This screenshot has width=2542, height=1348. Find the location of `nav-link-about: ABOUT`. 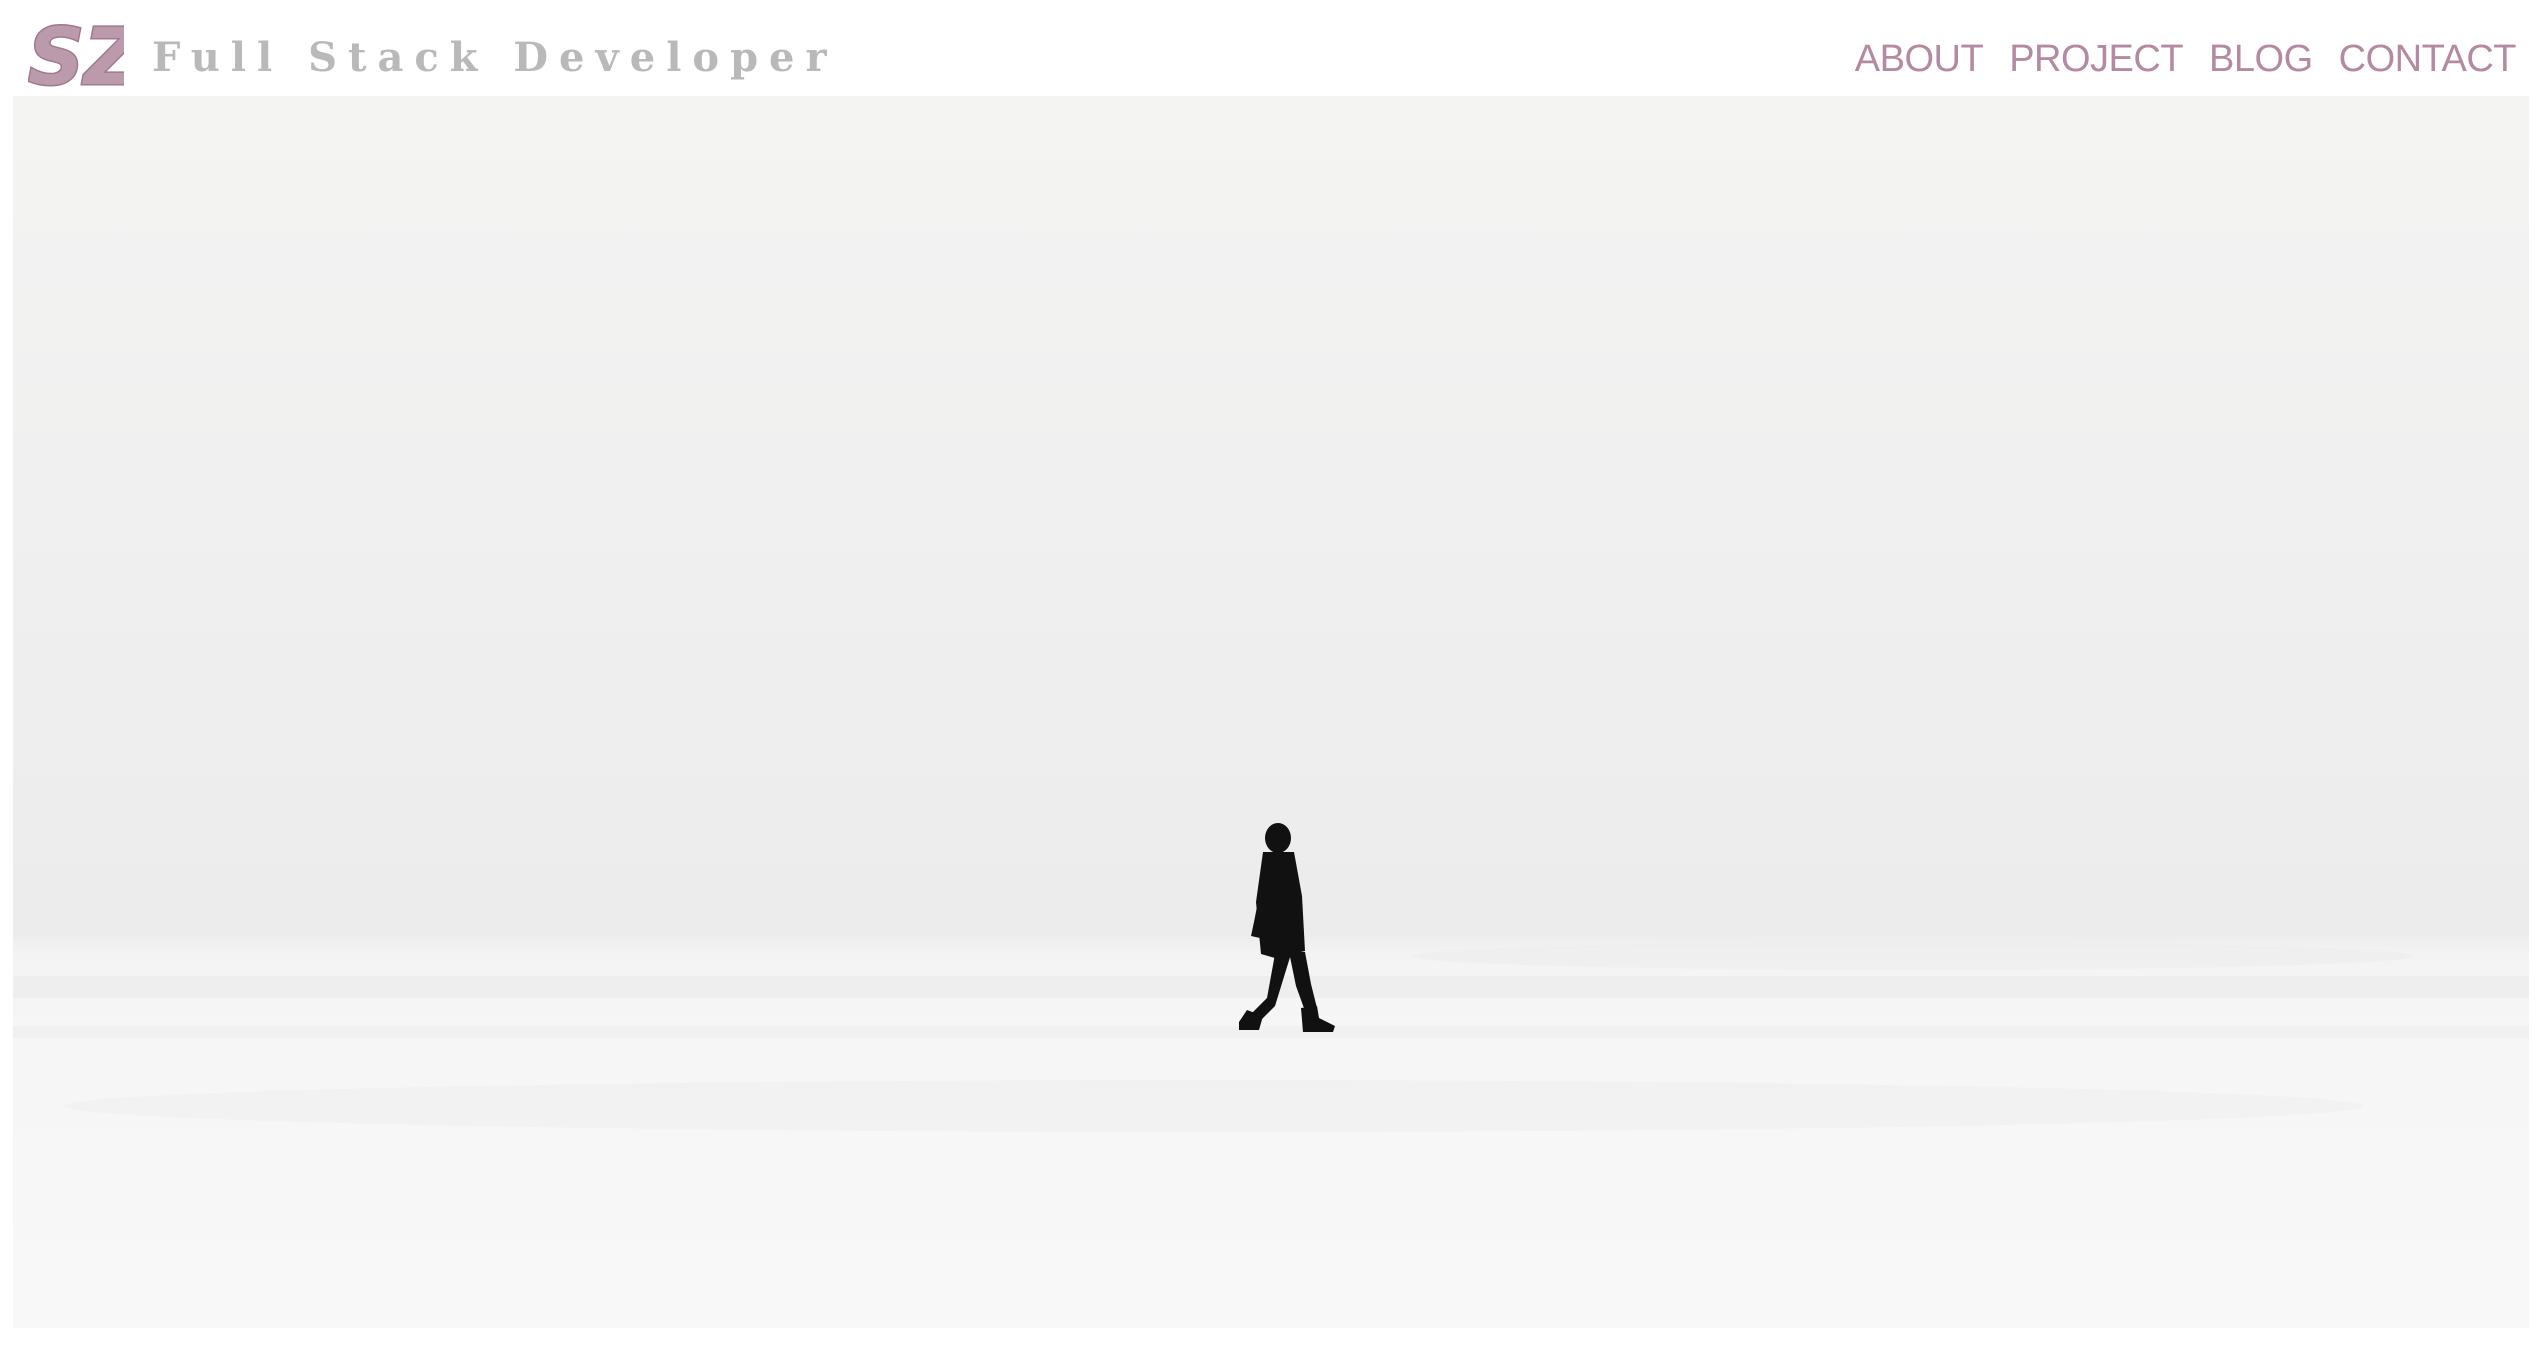

nav-link-about: ABOUT is located at coordinates (1919, 59).